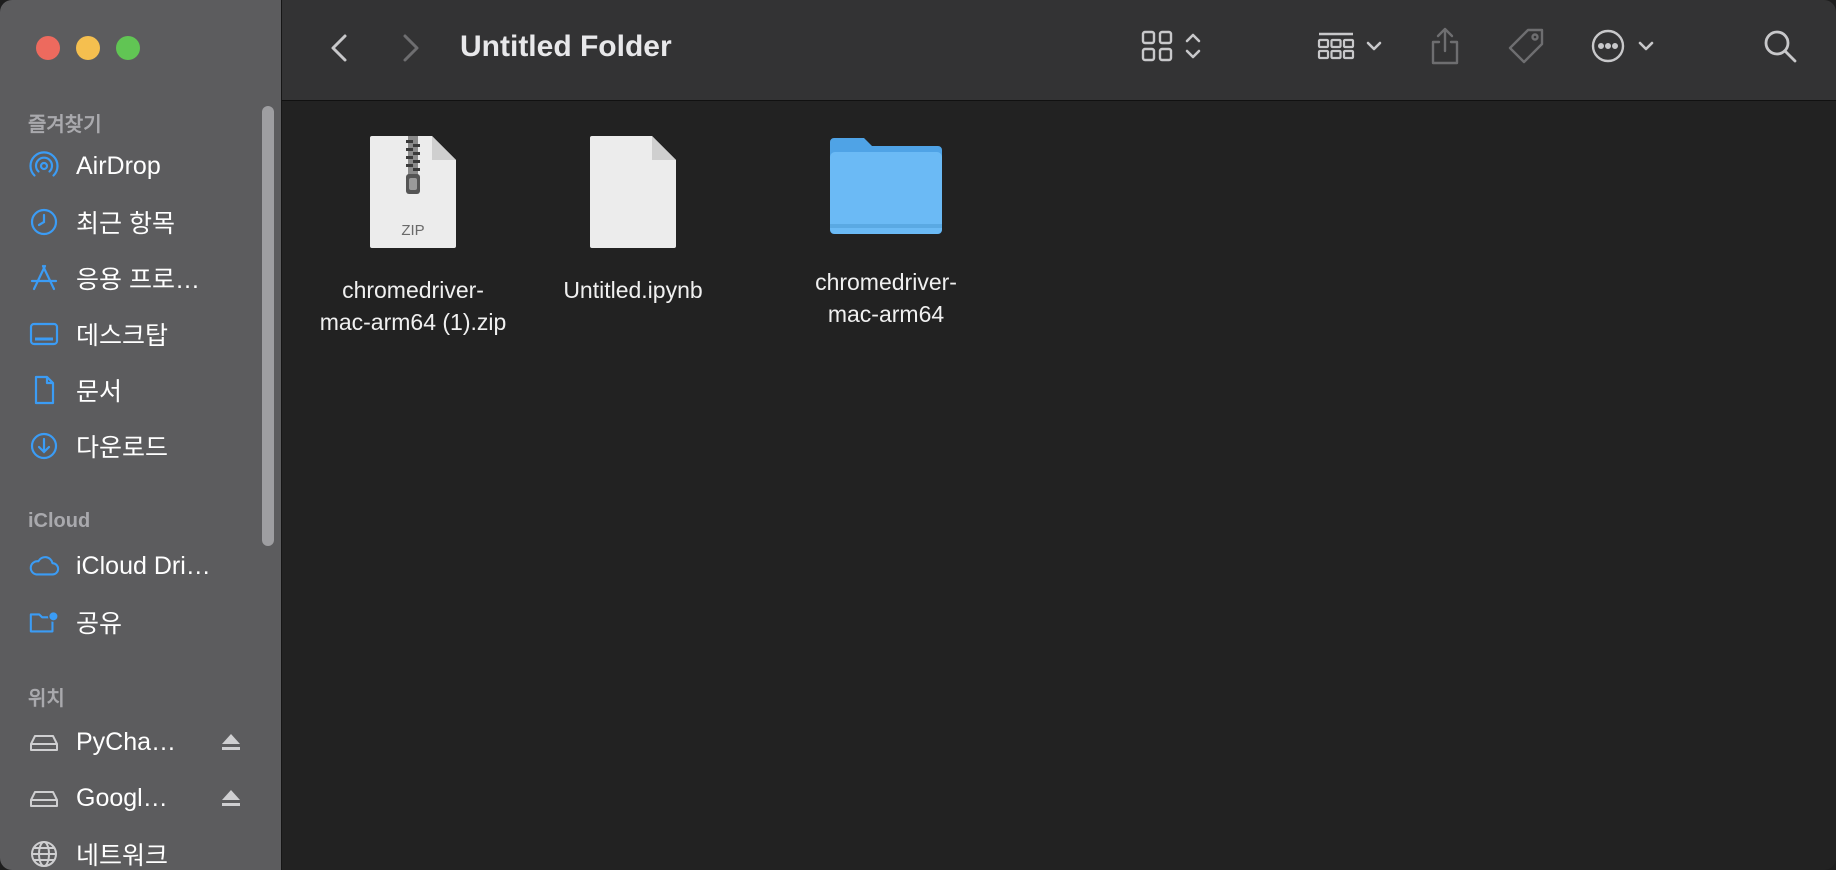  I want to click on file-item-ipynb: Untitled.ipynb, so click(633, 220).